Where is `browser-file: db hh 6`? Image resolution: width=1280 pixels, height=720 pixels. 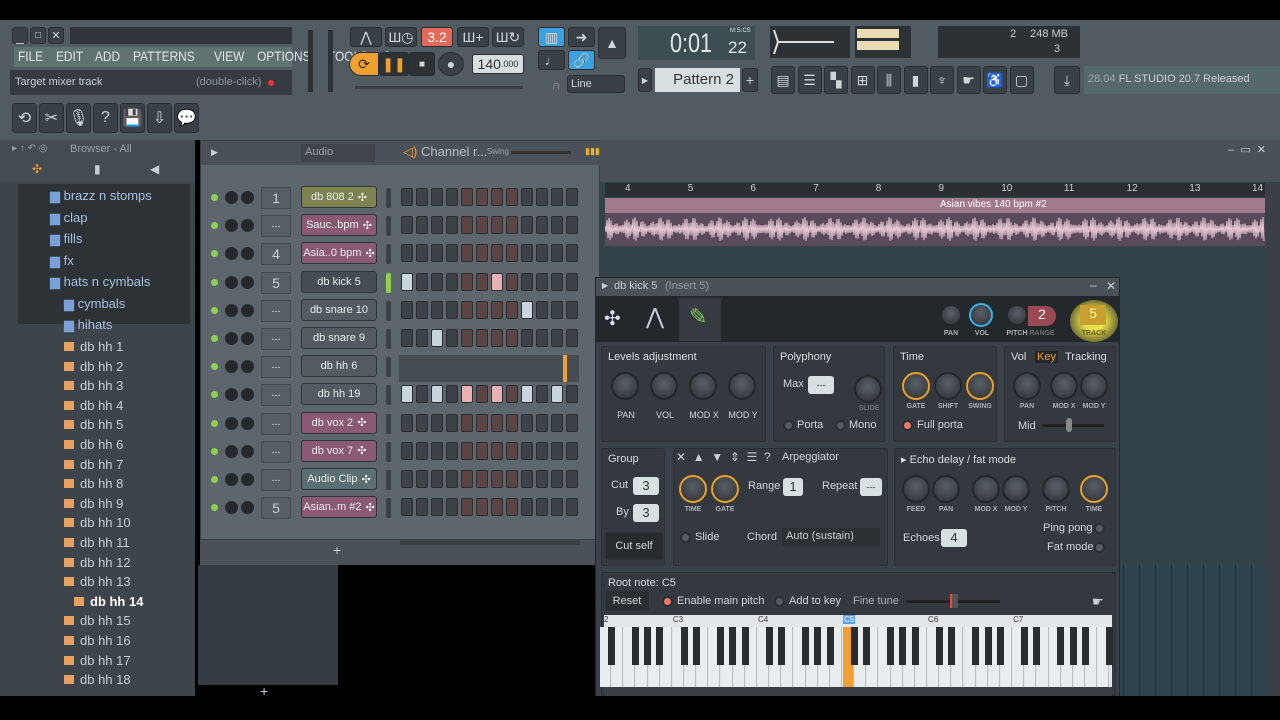
browser-file: db hh 6 is located at coordinates (93, 444).